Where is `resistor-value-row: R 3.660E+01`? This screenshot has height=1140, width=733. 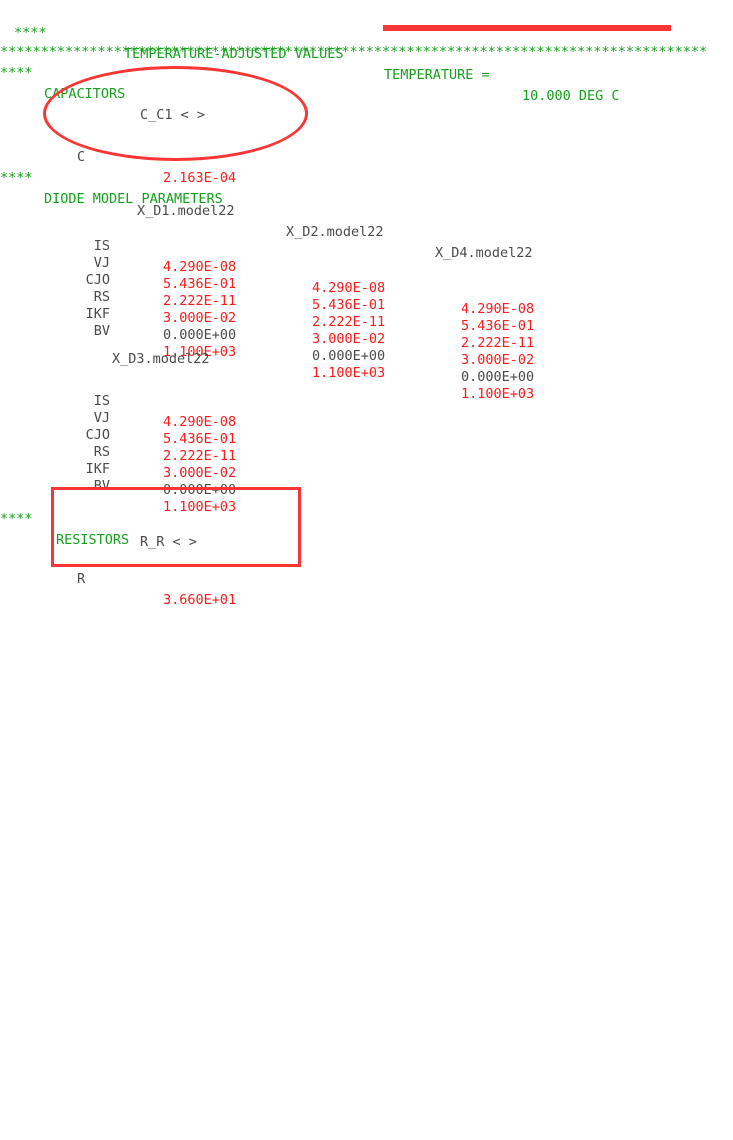 resistor-value-row: R 3.660E+01 is located at coordinates (366, 578).